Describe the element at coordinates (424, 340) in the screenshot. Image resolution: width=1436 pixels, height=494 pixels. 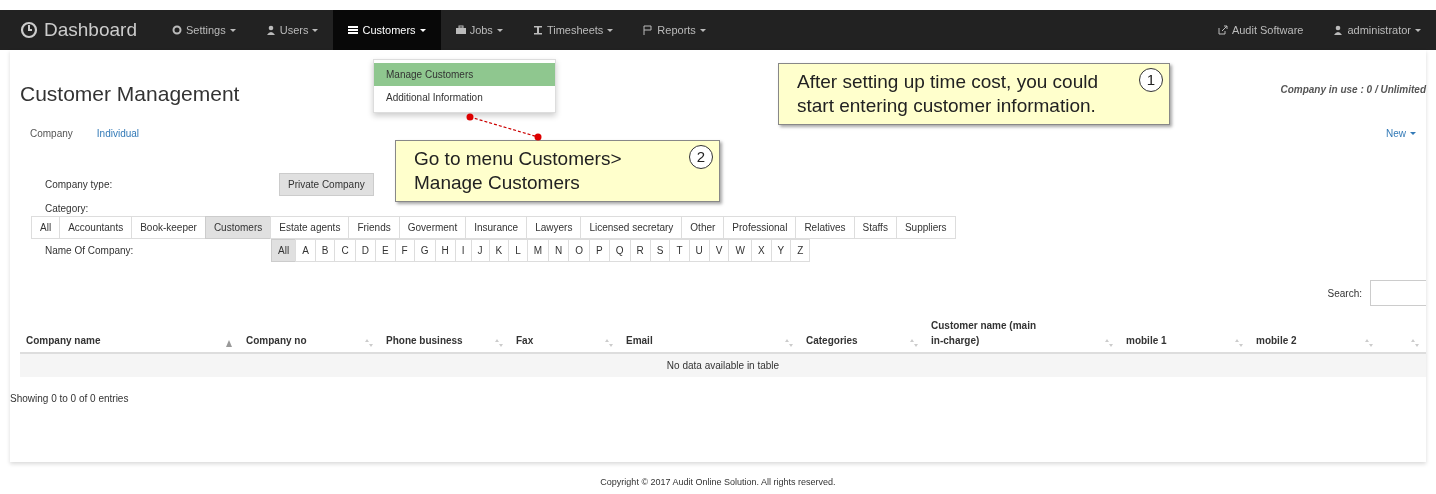
I see `column-header: Phone business` at that location.